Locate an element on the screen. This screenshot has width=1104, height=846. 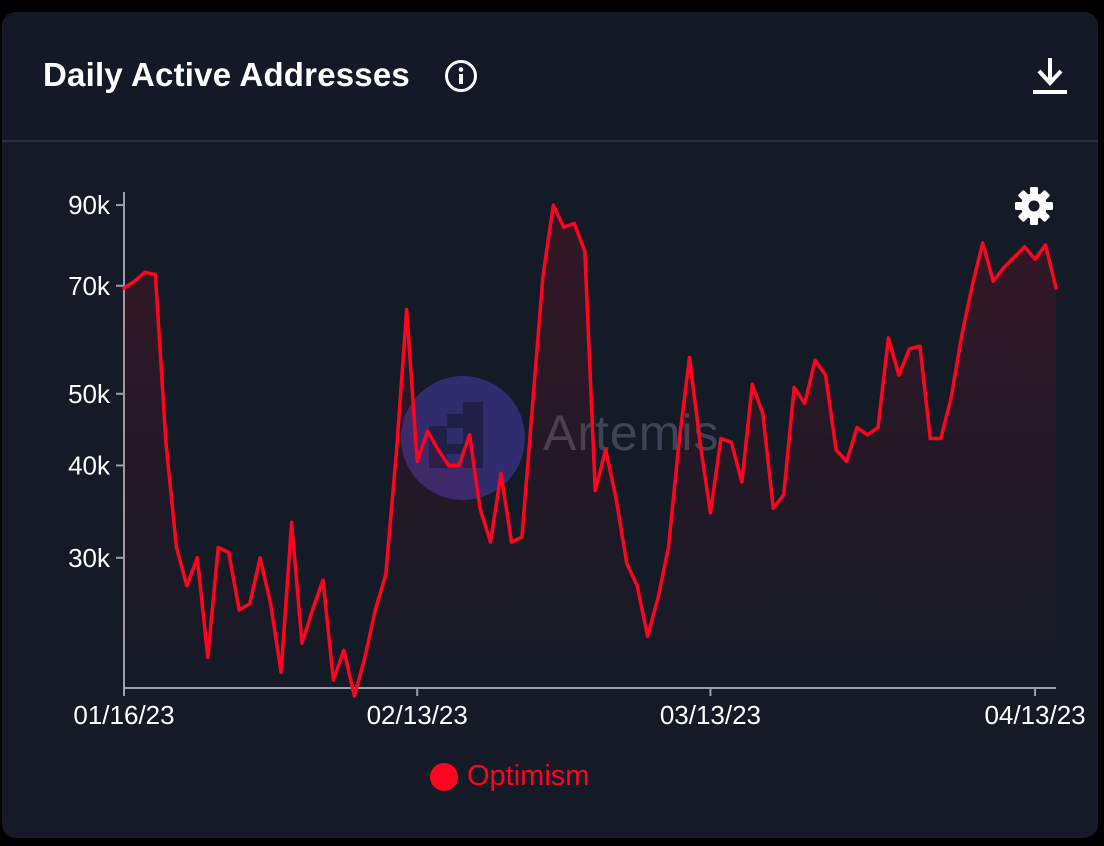
y-tick-label: 90k is located at coordinates (89, 205).